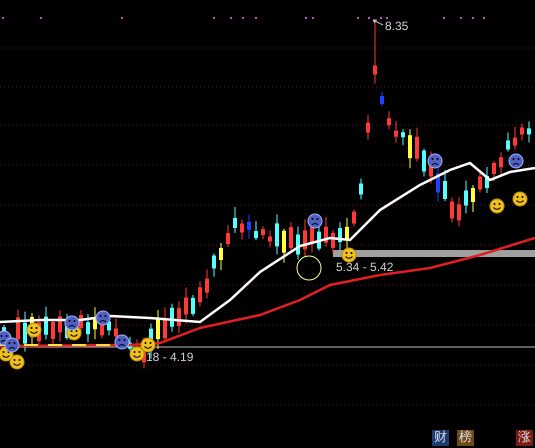 The height and width of the screenshot is (448, 535). What do you see at coordinates (170, 357) in the screenshot?
I see `price-label: 18 - 4.19` at bounding box center [170, 357].